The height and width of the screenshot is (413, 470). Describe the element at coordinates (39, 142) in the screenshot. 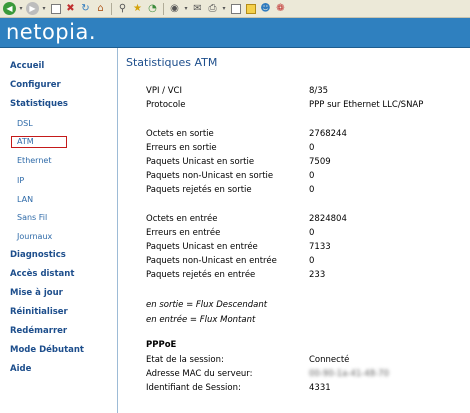

I see `nav-sub-atm: ATM` at that location.